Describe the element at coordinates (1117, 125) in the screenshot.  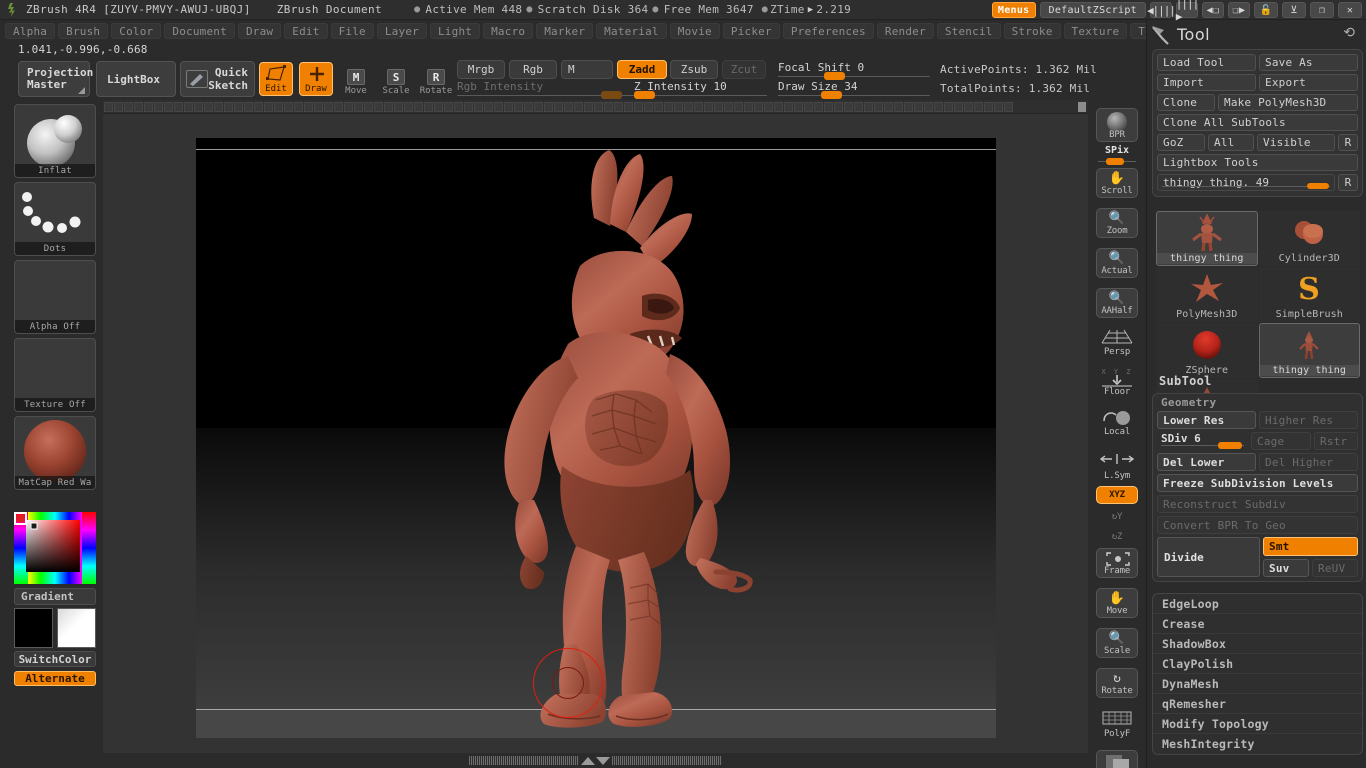
I see `bpr-button: BPR` at that location.